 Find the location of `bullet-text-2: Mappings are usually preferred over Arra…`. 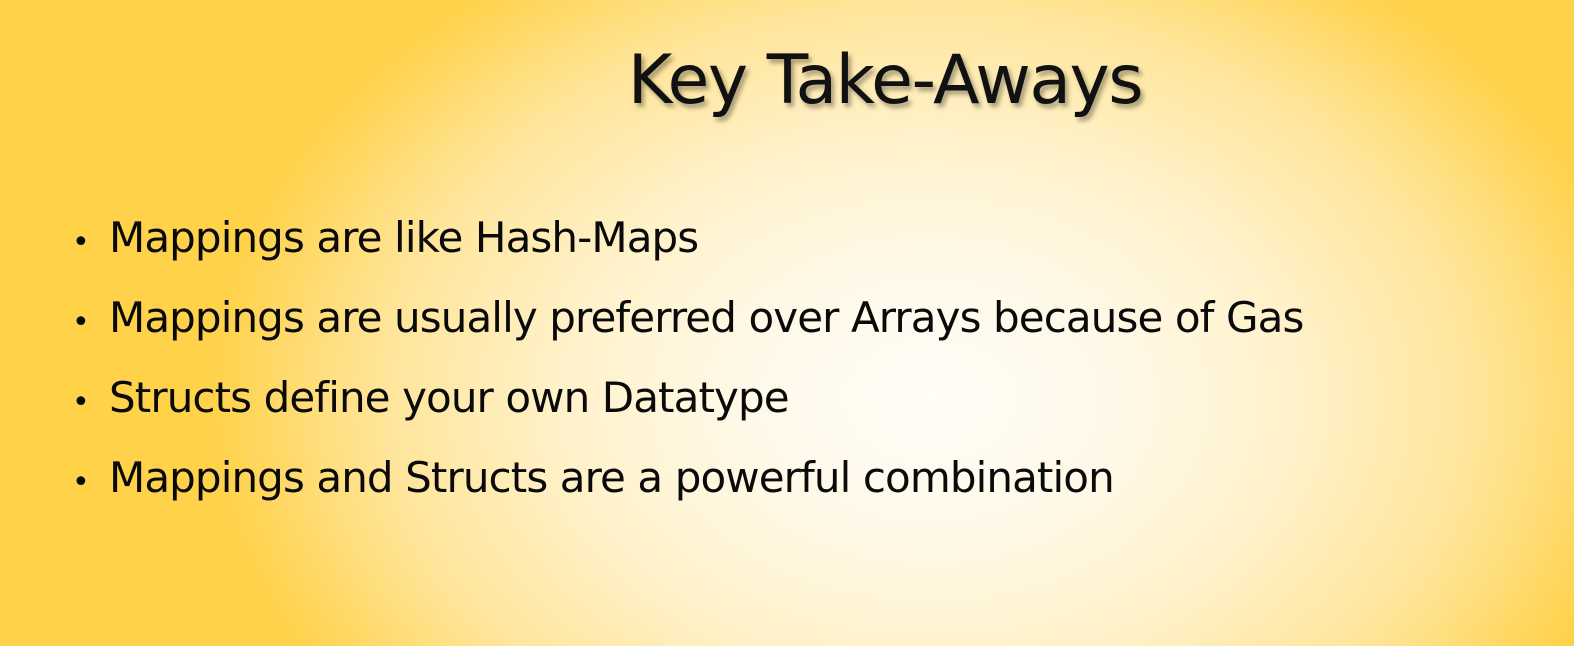

bullet-text-2: Mappings are usually preferred over Arra… is located at coordinates (706, 317).